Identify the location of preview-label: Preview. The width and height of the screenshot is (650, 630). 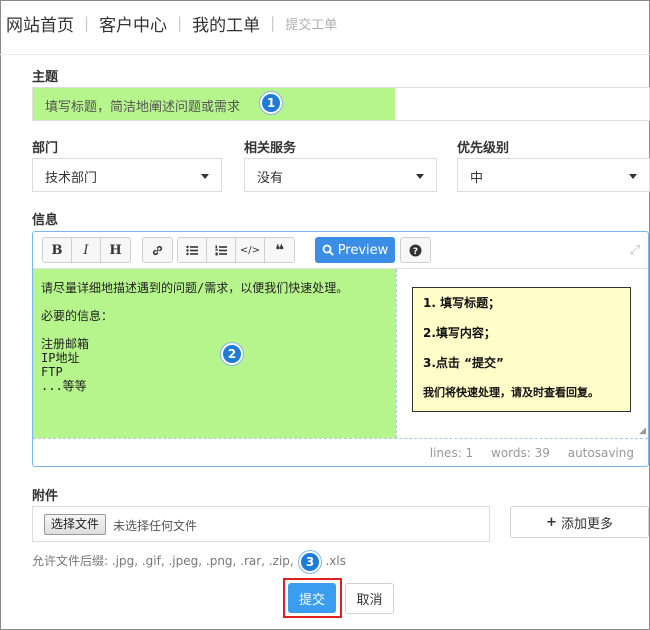
(363, 250).